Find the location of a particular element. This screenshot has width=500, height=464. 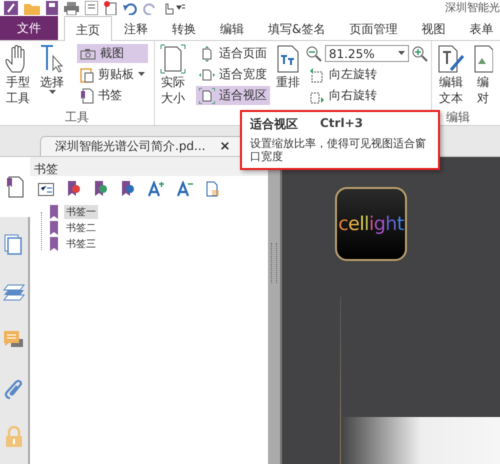

edit-text-button: 编辑 文本 is located at coordinates (450, 75).